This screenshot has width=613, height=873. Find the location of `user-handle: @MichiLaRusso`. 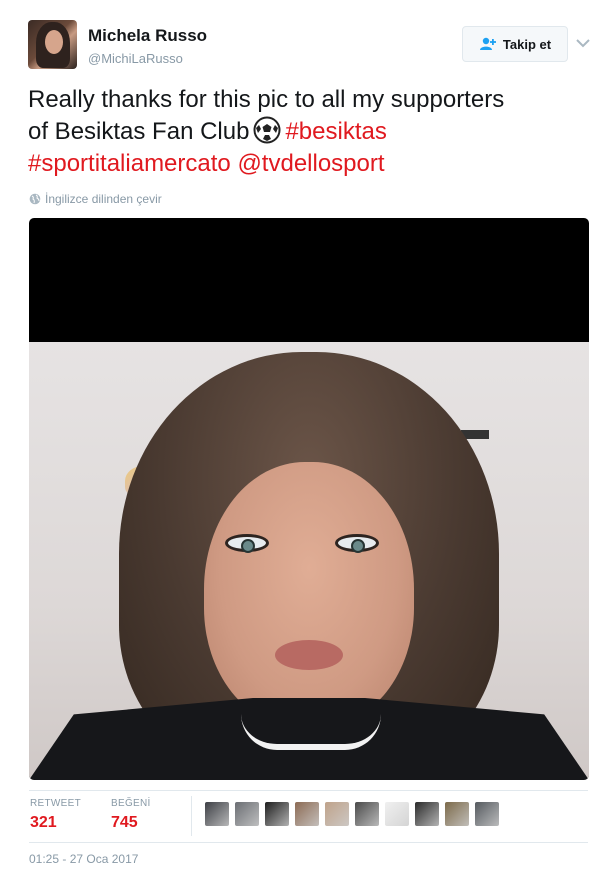

user-handle: @MichiLaRusso is located at coordinates (135, 58).